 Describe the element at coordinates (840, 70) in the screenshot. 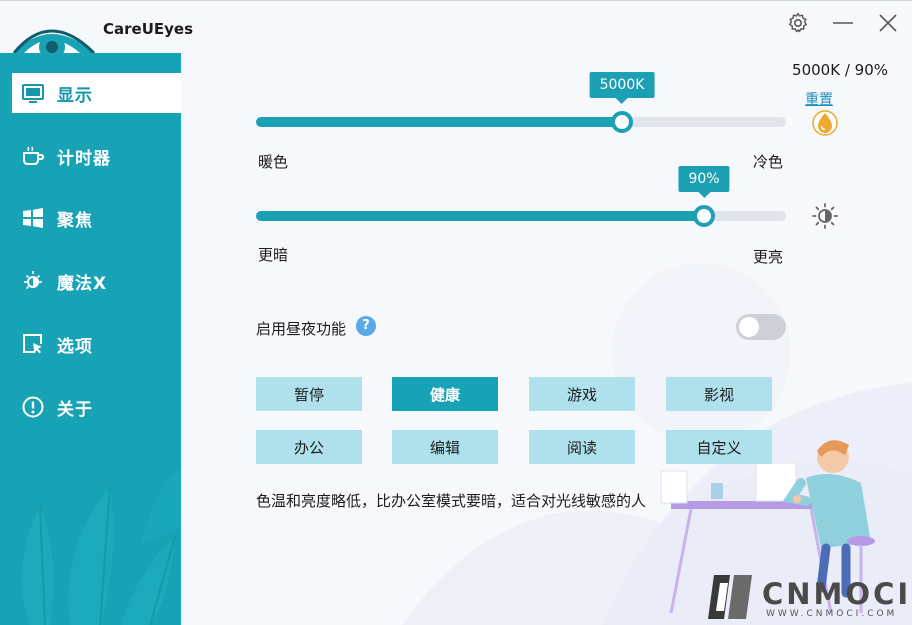

I see `current-settings-readout: 5000K / 90%` at that location.